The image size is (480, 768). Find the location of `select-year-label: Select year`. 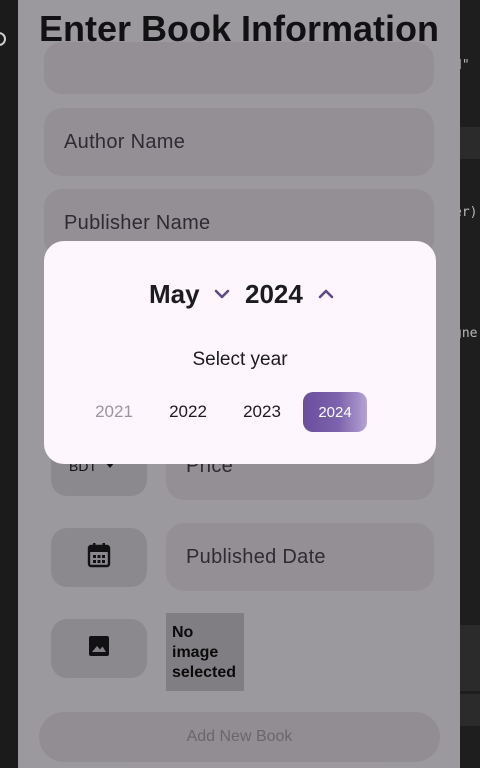

select-year-label: Select year is located at coordinates (240, 359).